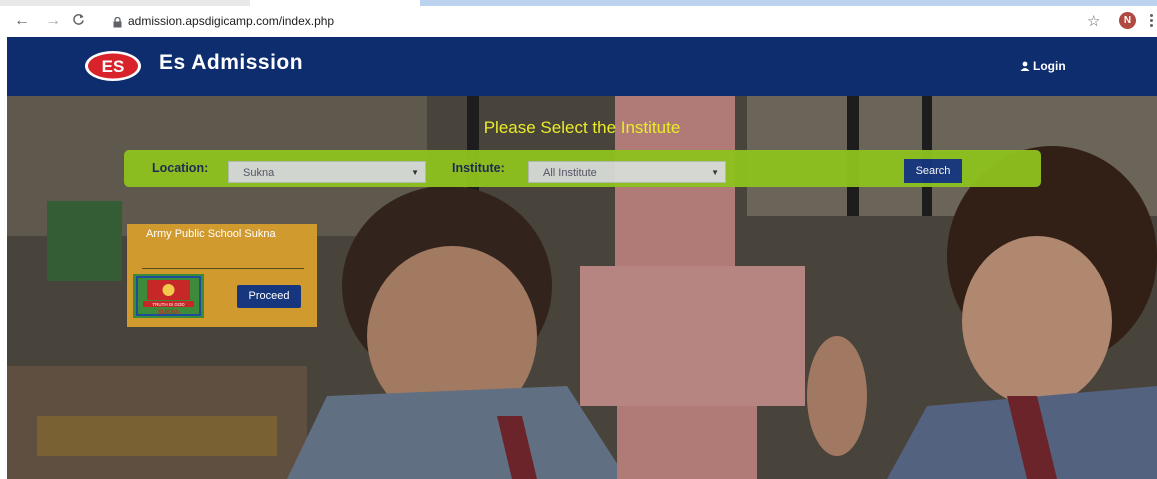 This screenshot has height=479, width=1157. I want to click on institute-select: All Institute ▼, so click(627, 172).